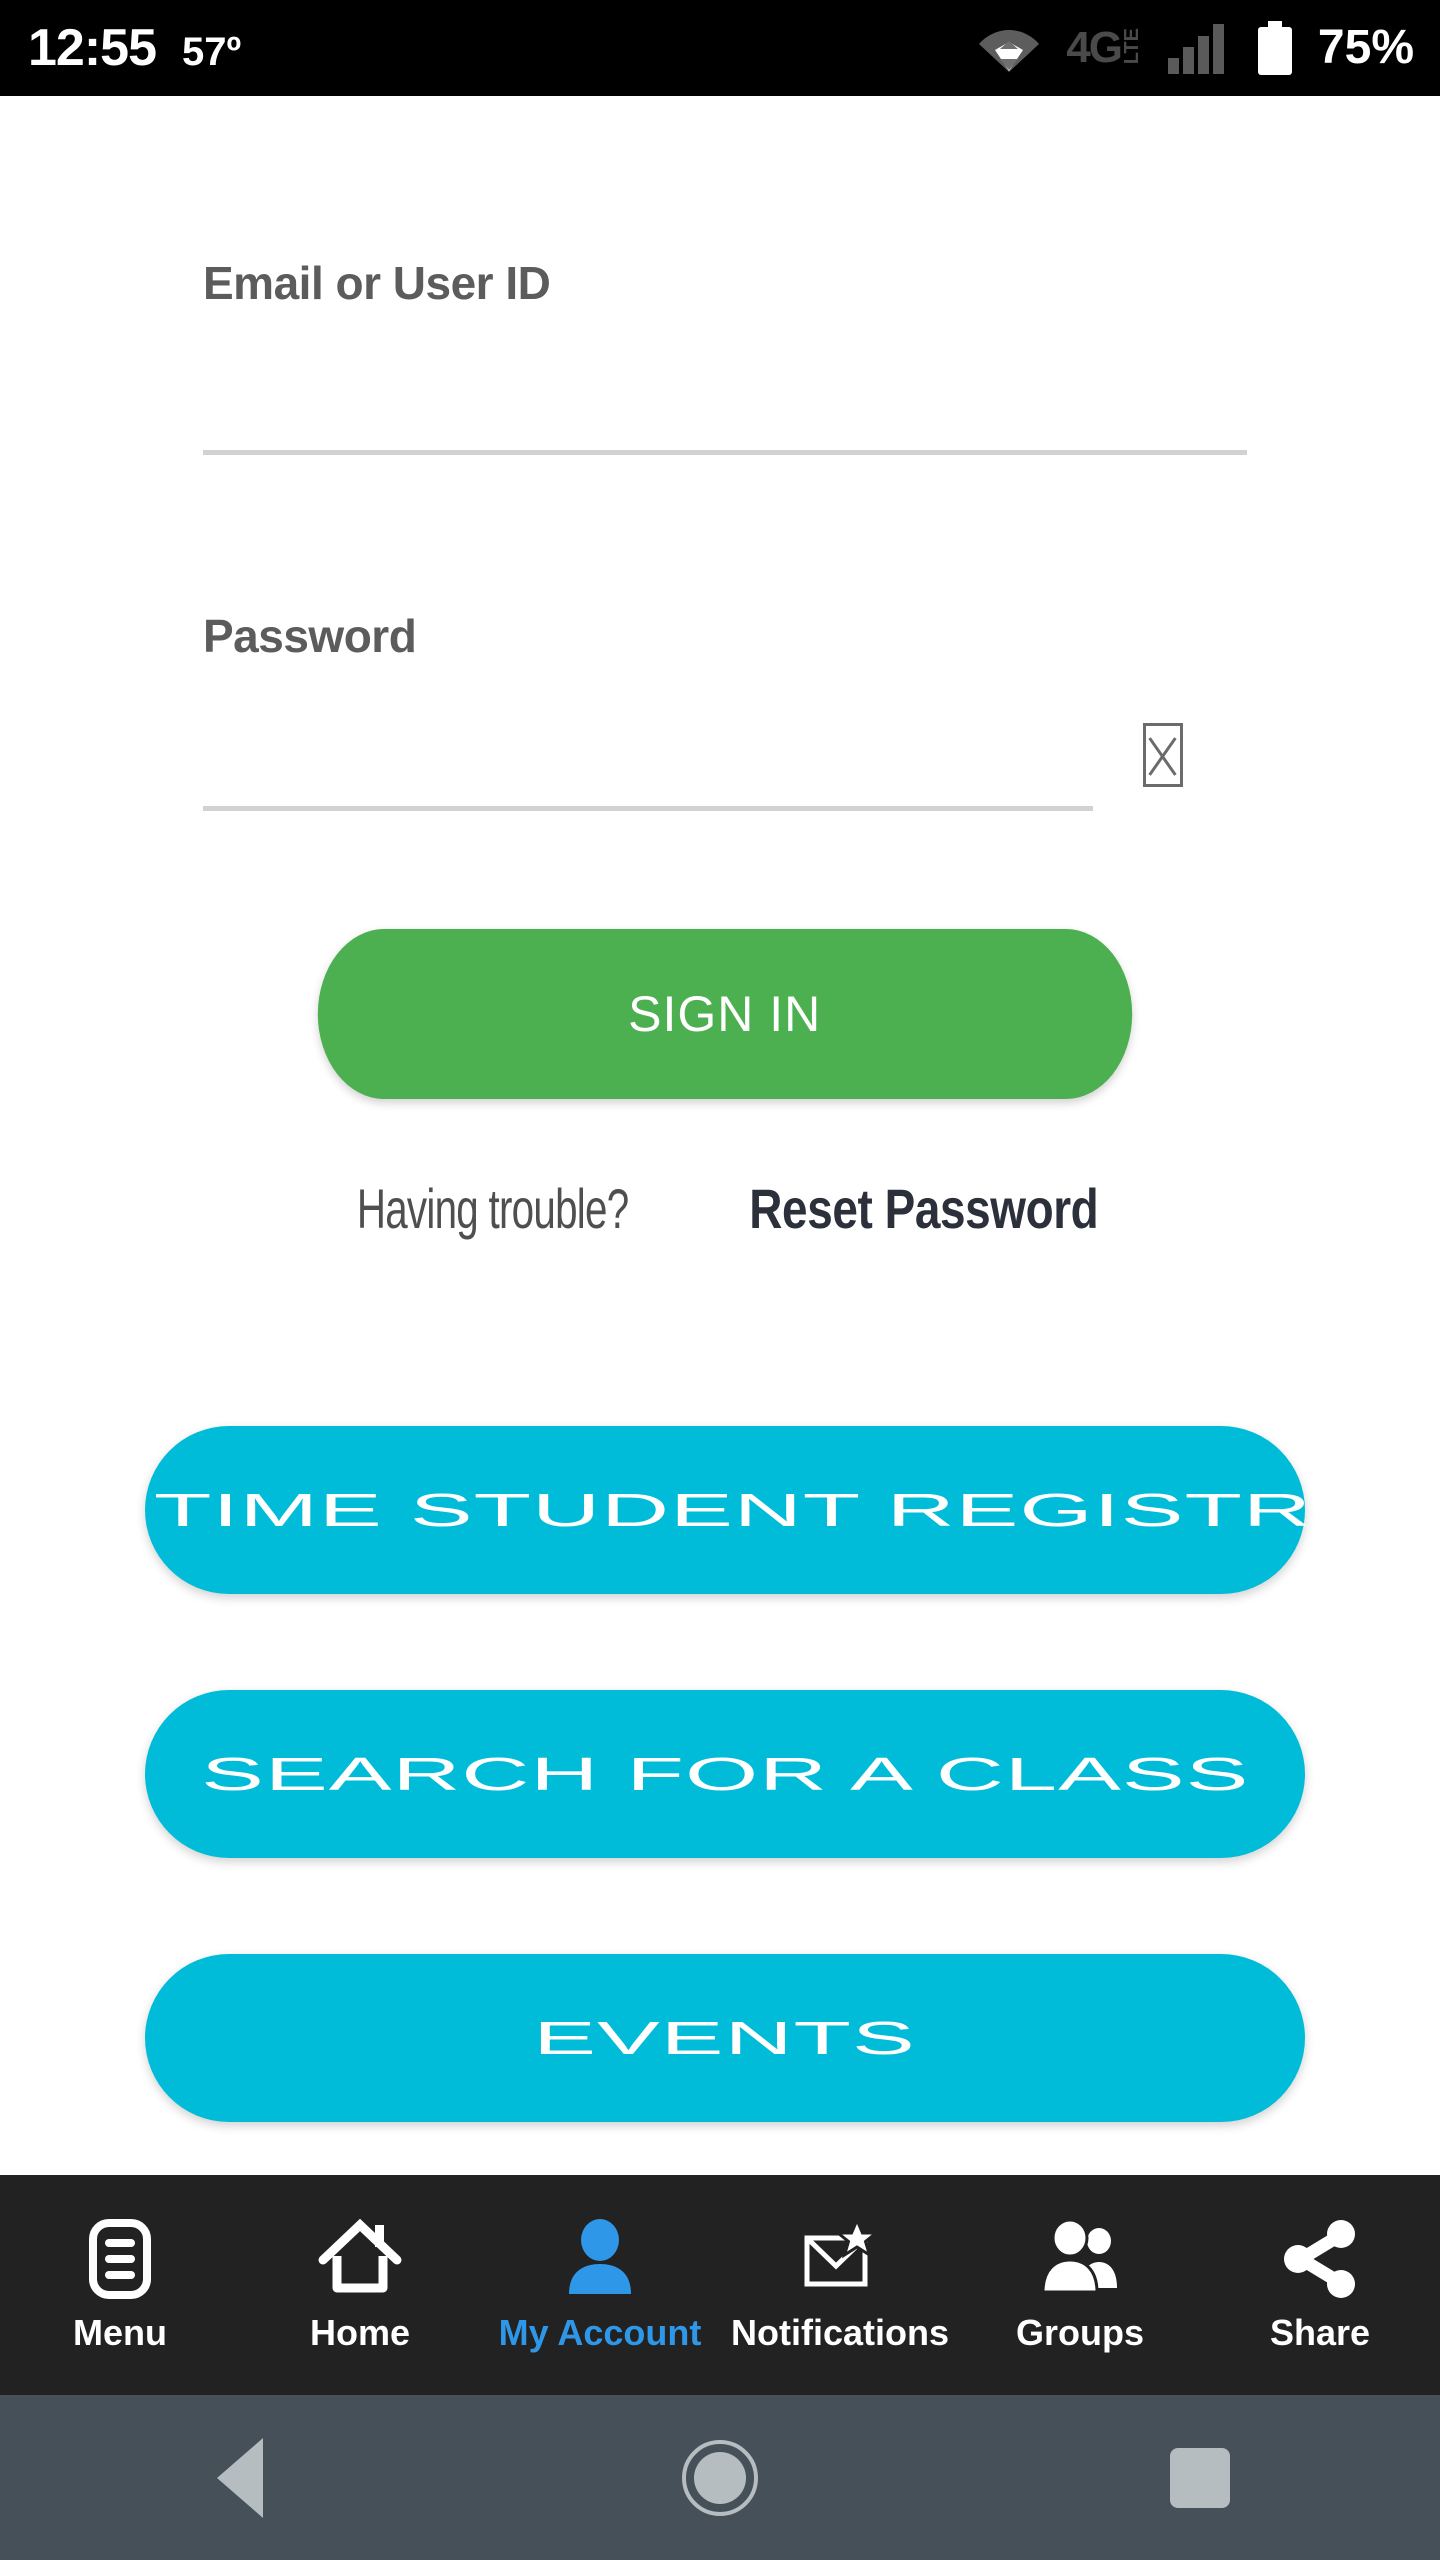 The width and height of the screenshot is (1440, 2560). I want to click on back-triangle-icon, so click(240, 2477).